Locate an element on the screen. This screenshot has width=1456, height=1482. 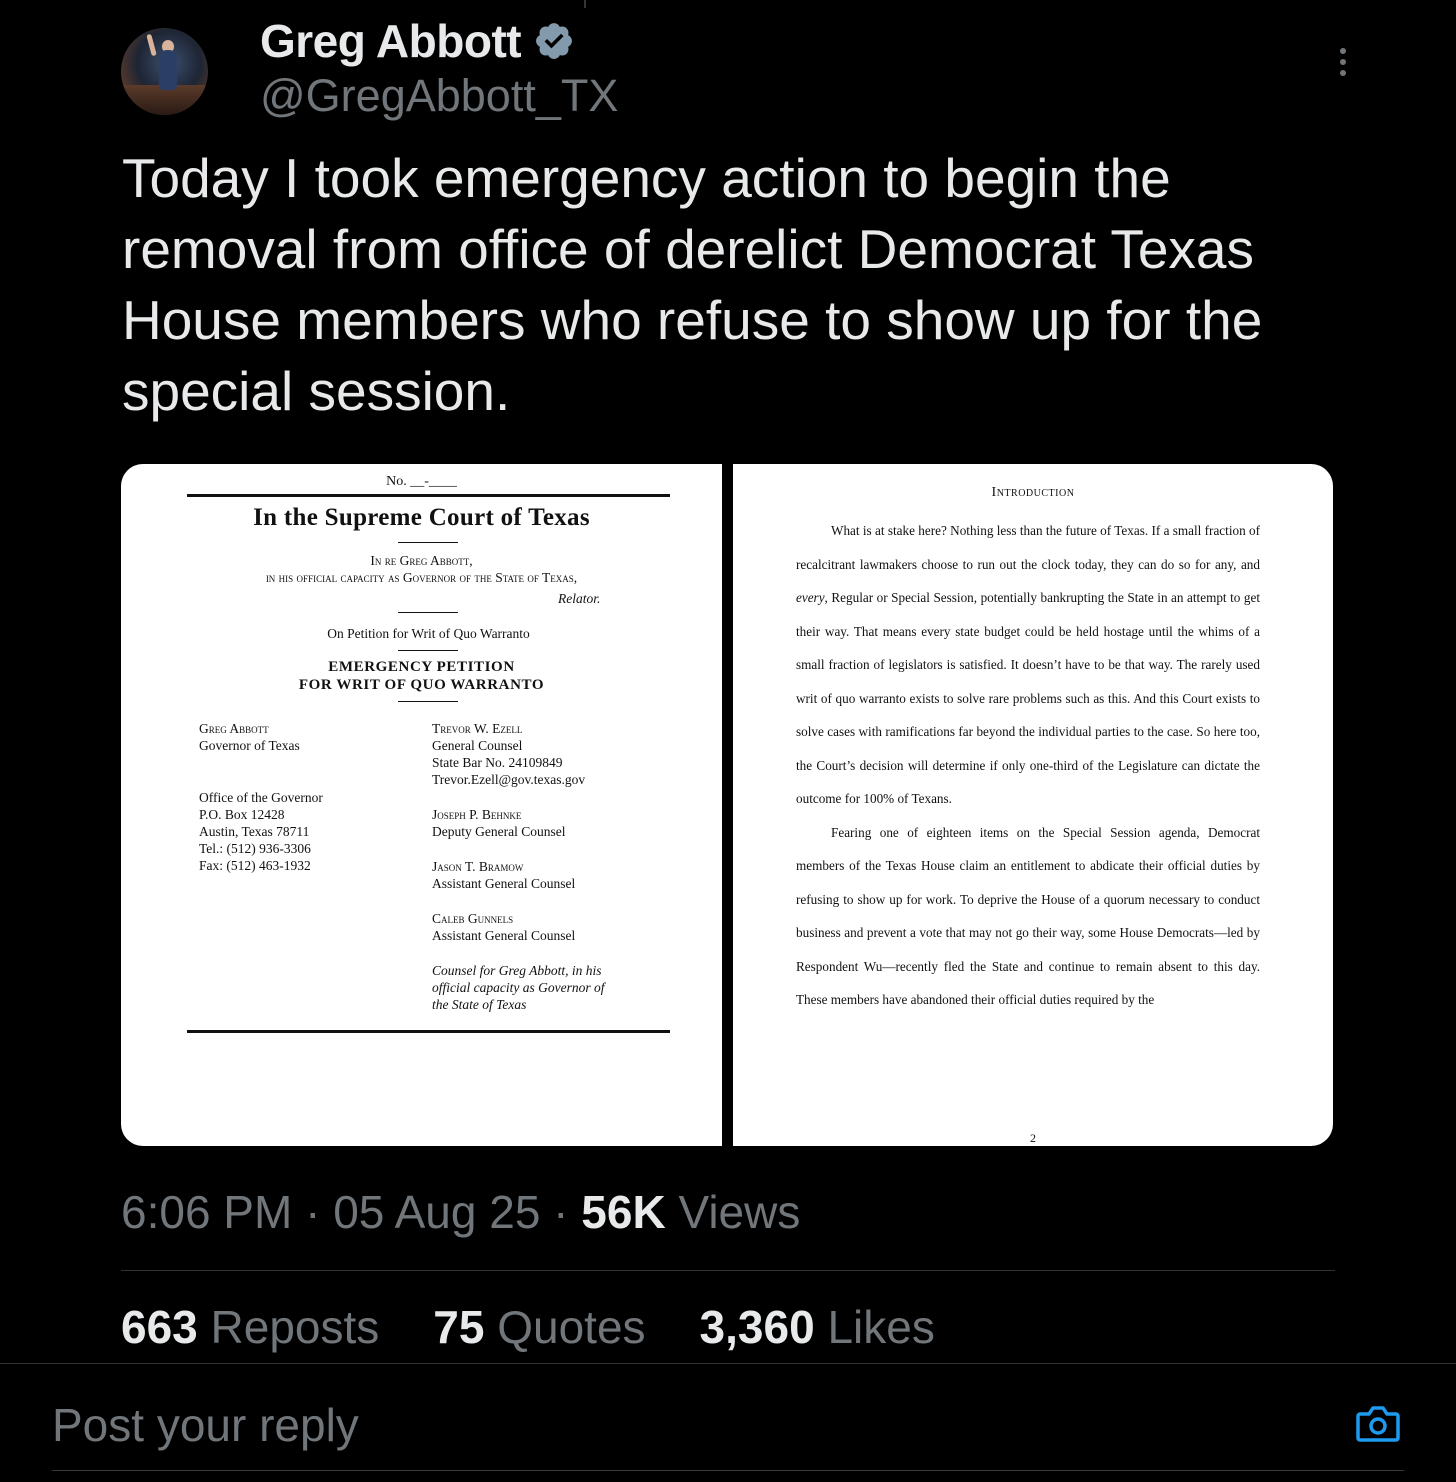
avatar-figure is located at coordinates (168, 70).